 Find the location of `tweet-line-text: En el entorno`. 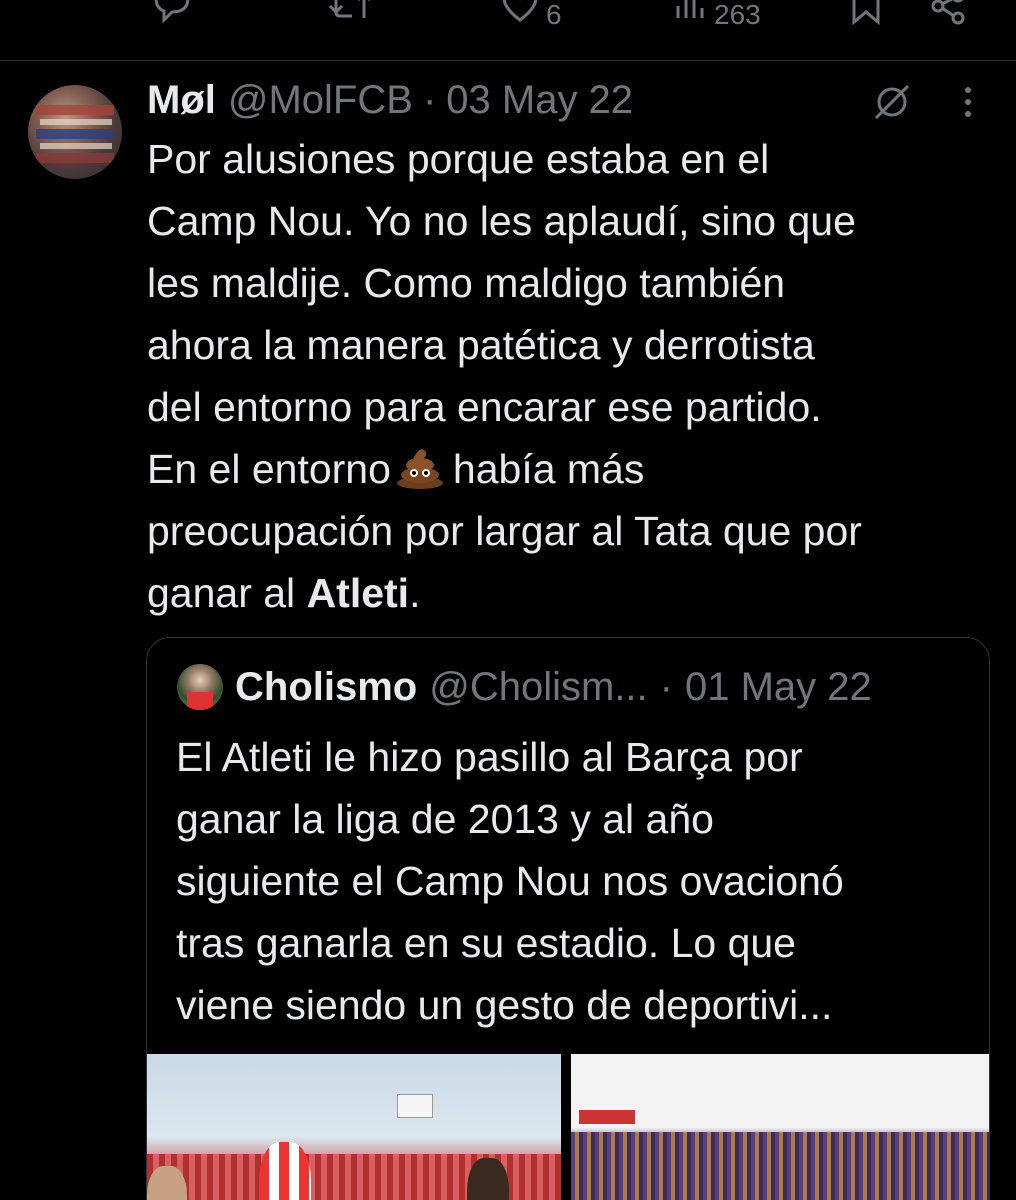

tweet-line-text: En el entorno is located at coordinates (269, 469).